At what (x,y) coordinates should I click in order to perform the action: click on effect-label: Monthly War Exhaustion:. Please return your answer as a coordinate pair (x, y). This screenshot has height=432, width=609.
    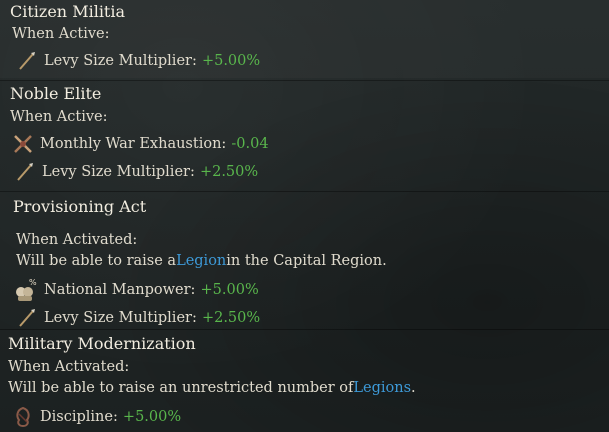
    Looking at the image, I should click on (133, 144).